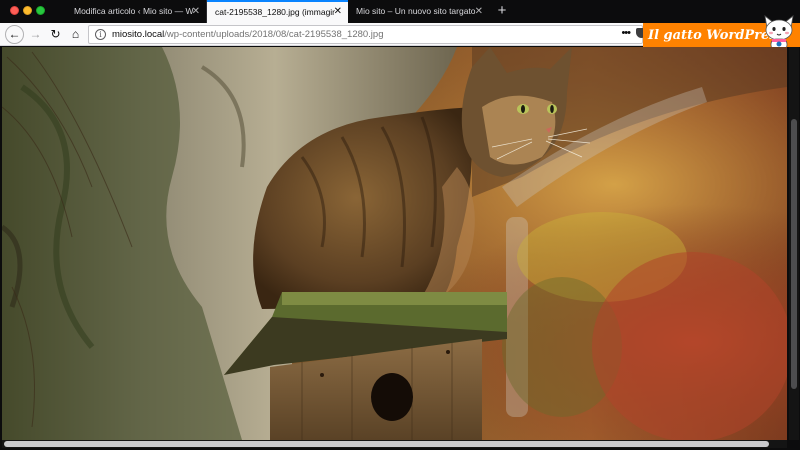  I want to click on forward-button: →, so click(35, 34).